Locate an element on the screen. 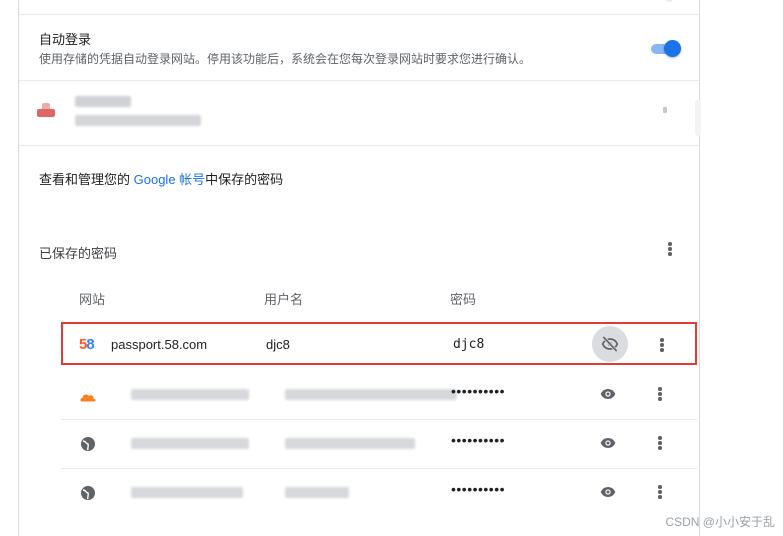  manage-passwords-text: 查看和管理您的 Google 帐号中保存的密码 is located at coordinates (161, 178).